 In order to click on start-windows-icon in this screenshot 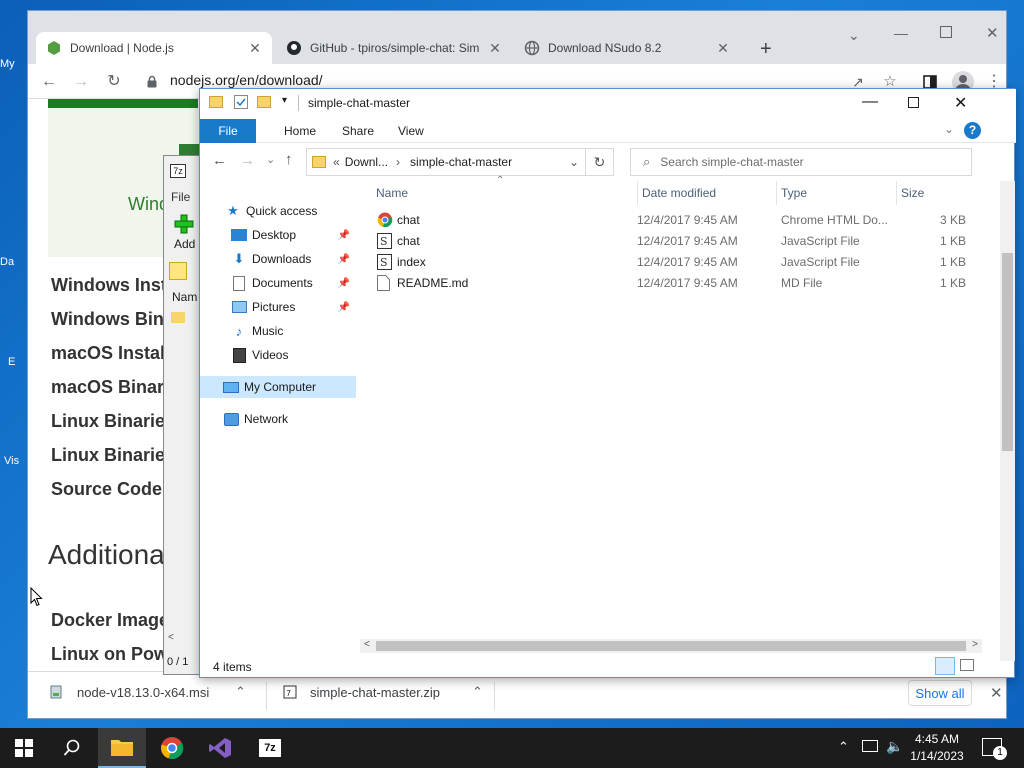, I will do `click(24, 748)`.